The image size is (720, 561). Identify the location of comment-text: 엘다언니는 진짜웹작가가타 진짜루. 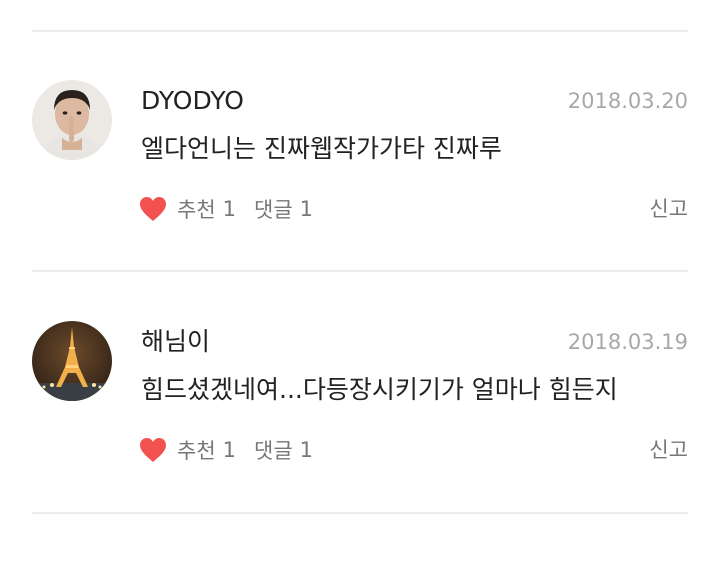
(321, 148).